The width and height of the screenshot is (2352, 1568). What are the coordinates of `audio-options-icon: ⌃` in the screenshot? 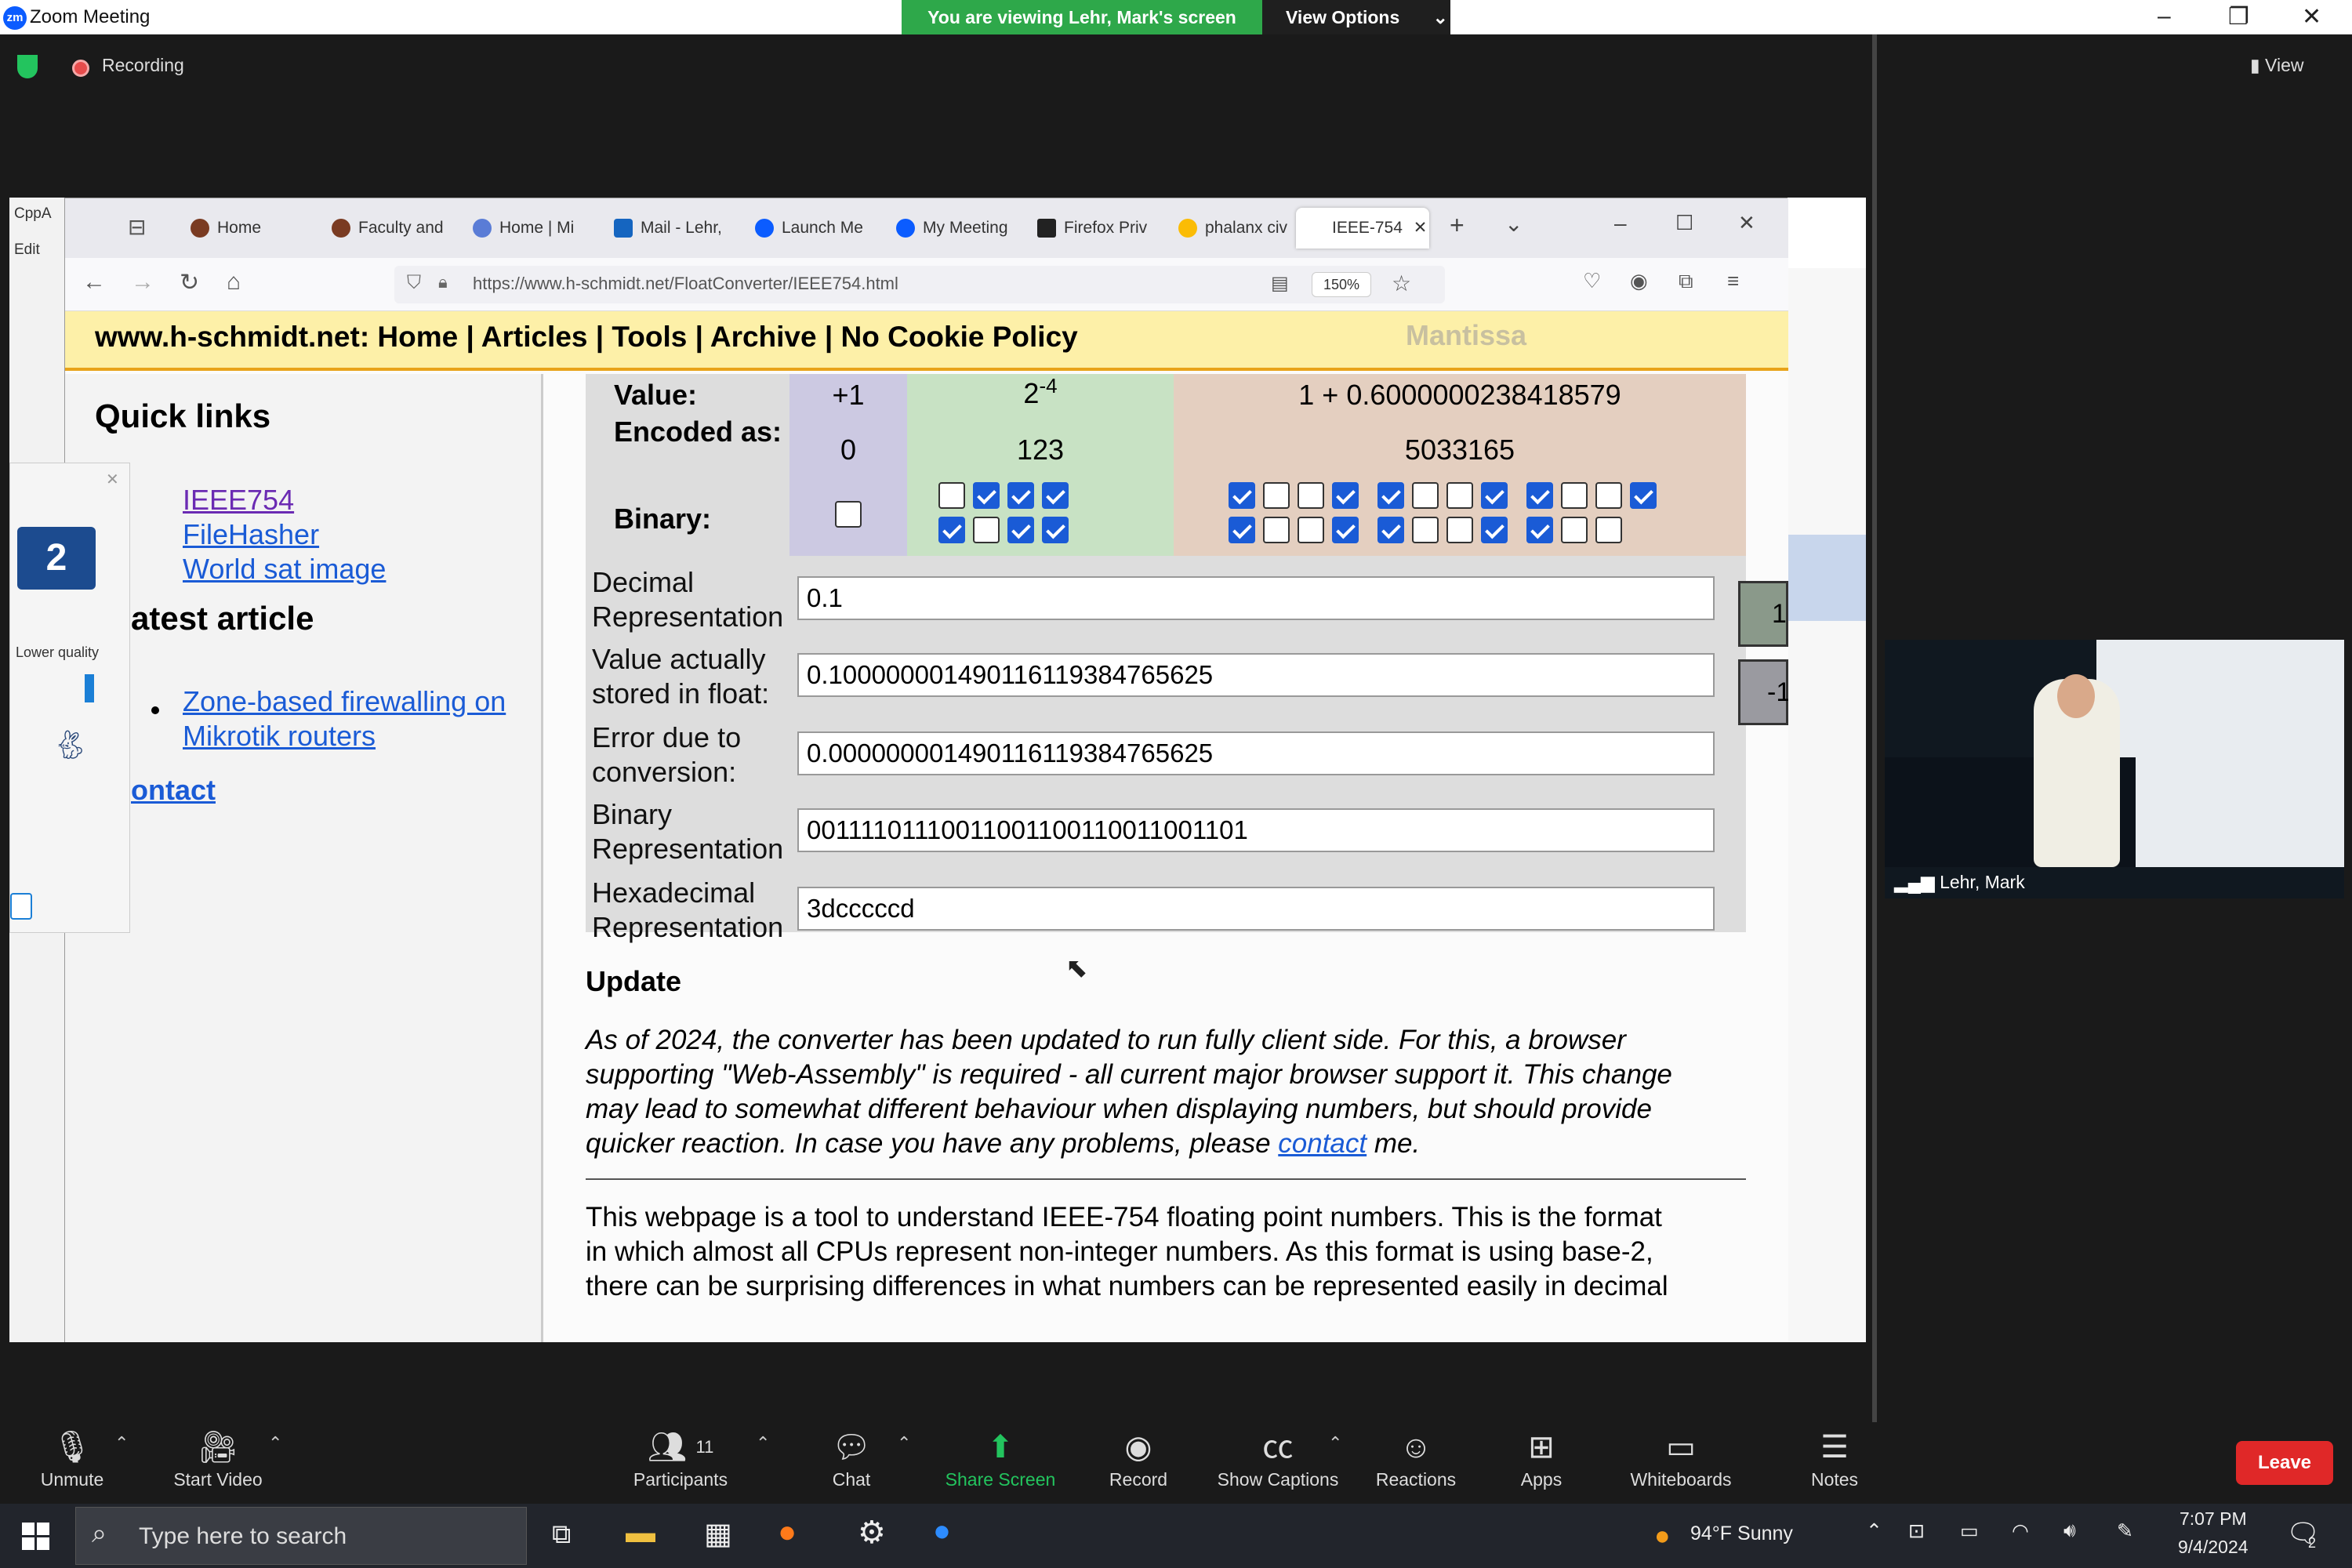 It's located at (122, 1443).